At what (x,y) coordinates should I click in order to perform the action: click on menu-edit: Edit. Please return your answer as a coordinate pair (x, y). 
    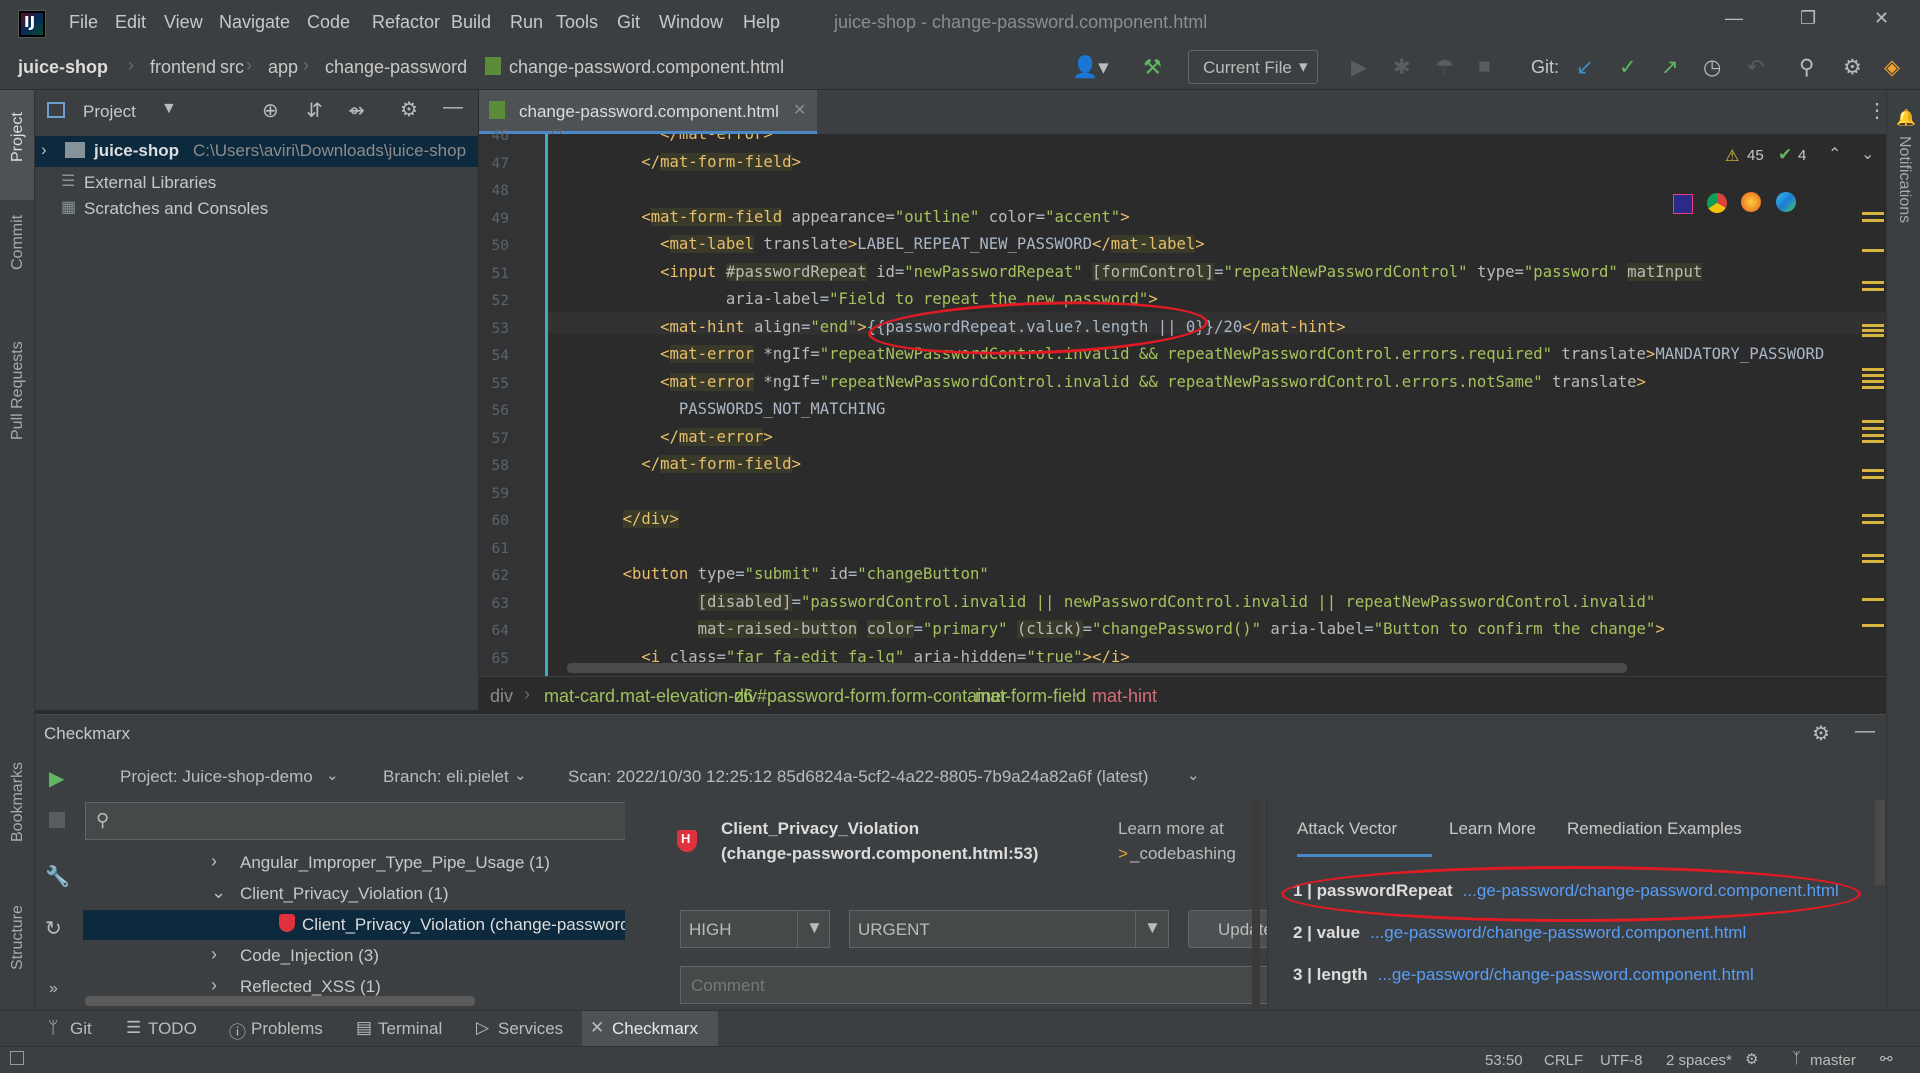
    Looking at the image, I should click on (130, 22).